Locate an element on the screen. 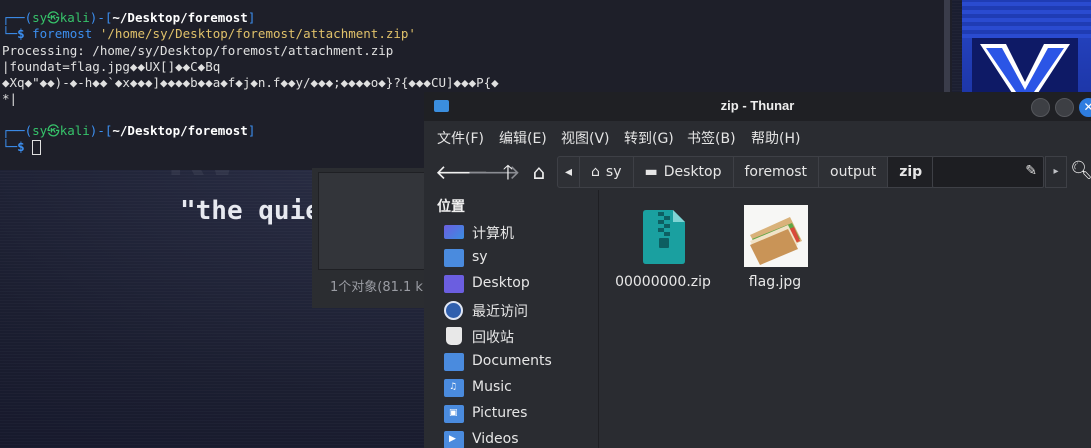 The height and width of the screenshot is (448, 1091). sidebar-item-trash: 回收站 is located at coordinates (519, 336).